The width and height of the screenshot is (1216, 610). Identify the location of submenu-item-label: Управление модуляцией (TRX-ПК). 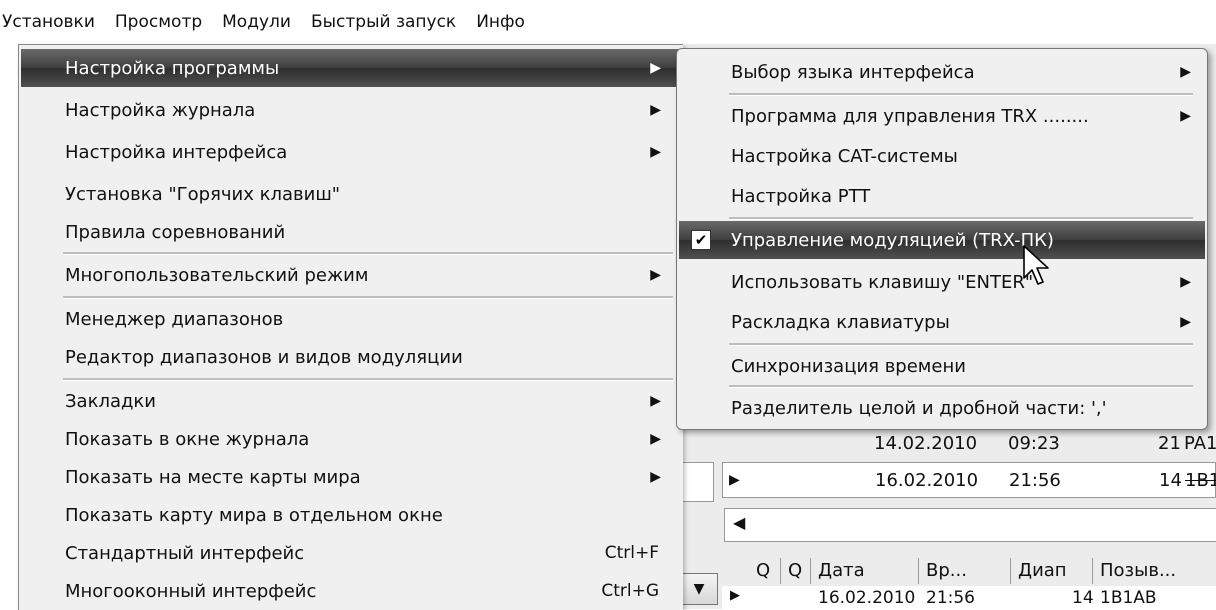
(892, 240).